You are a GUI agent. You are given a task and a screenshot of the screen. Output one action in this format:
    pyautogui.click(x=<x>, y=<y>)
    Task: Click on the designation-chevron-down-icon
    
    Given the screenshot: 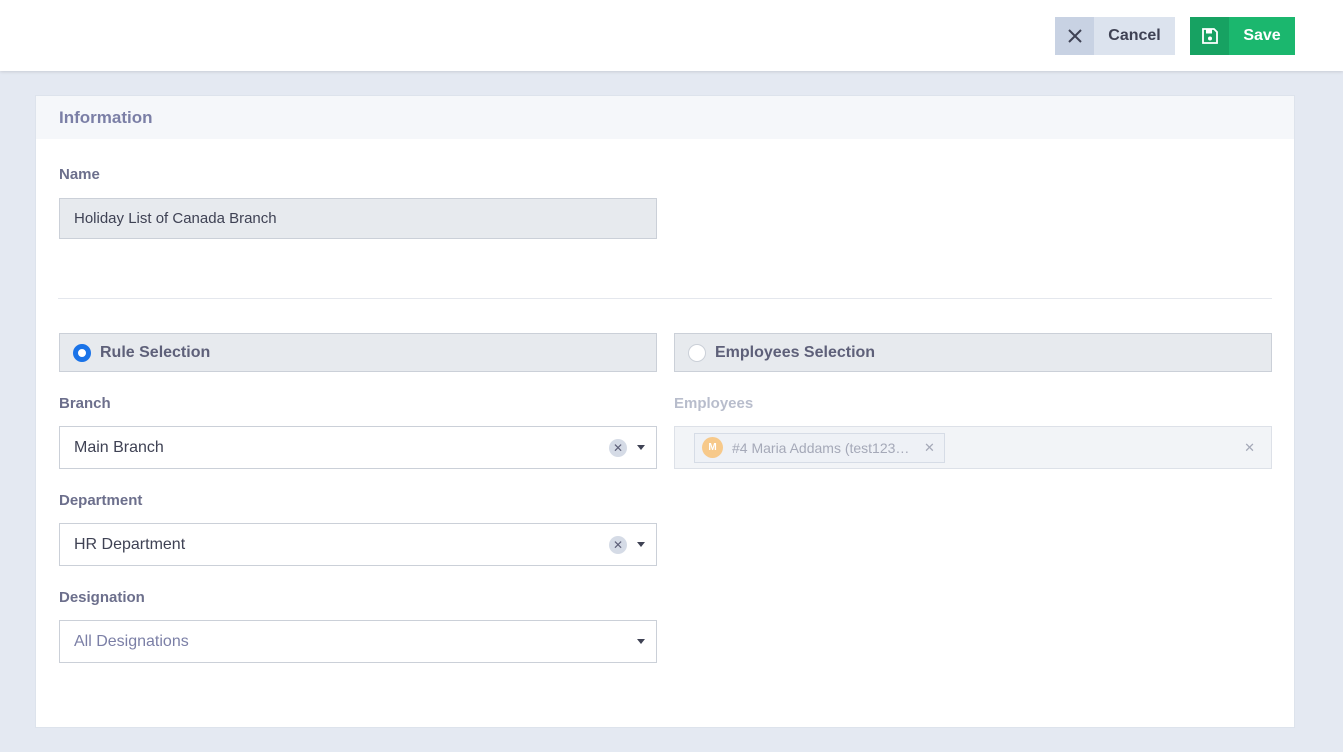 What is the action you would take?
    pyautogui.click(x=641, y=641)
    